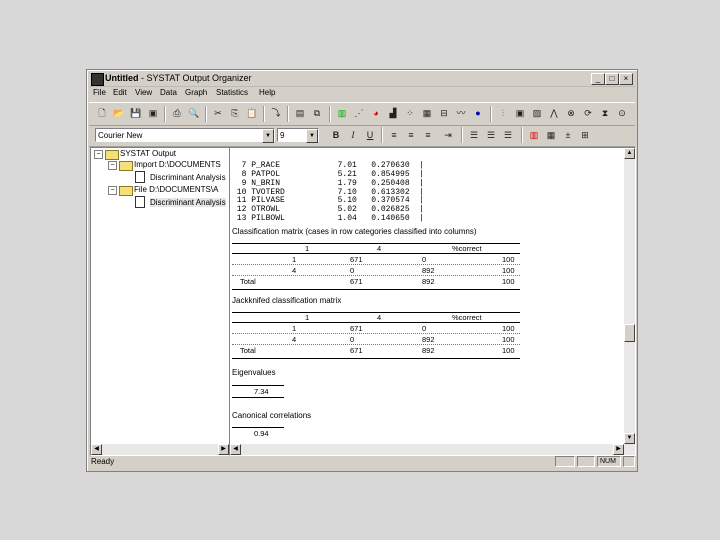 Image resolution: width=720 pixels, height=540 pixels. I want to click on close-button: ×, so click(626, 79).